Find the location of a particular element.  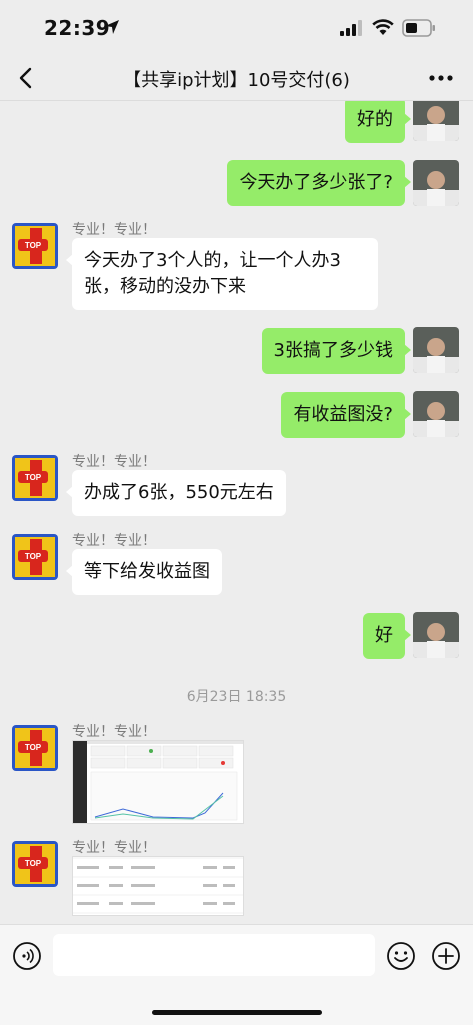

input-bar is located at coordinates (236, 974).